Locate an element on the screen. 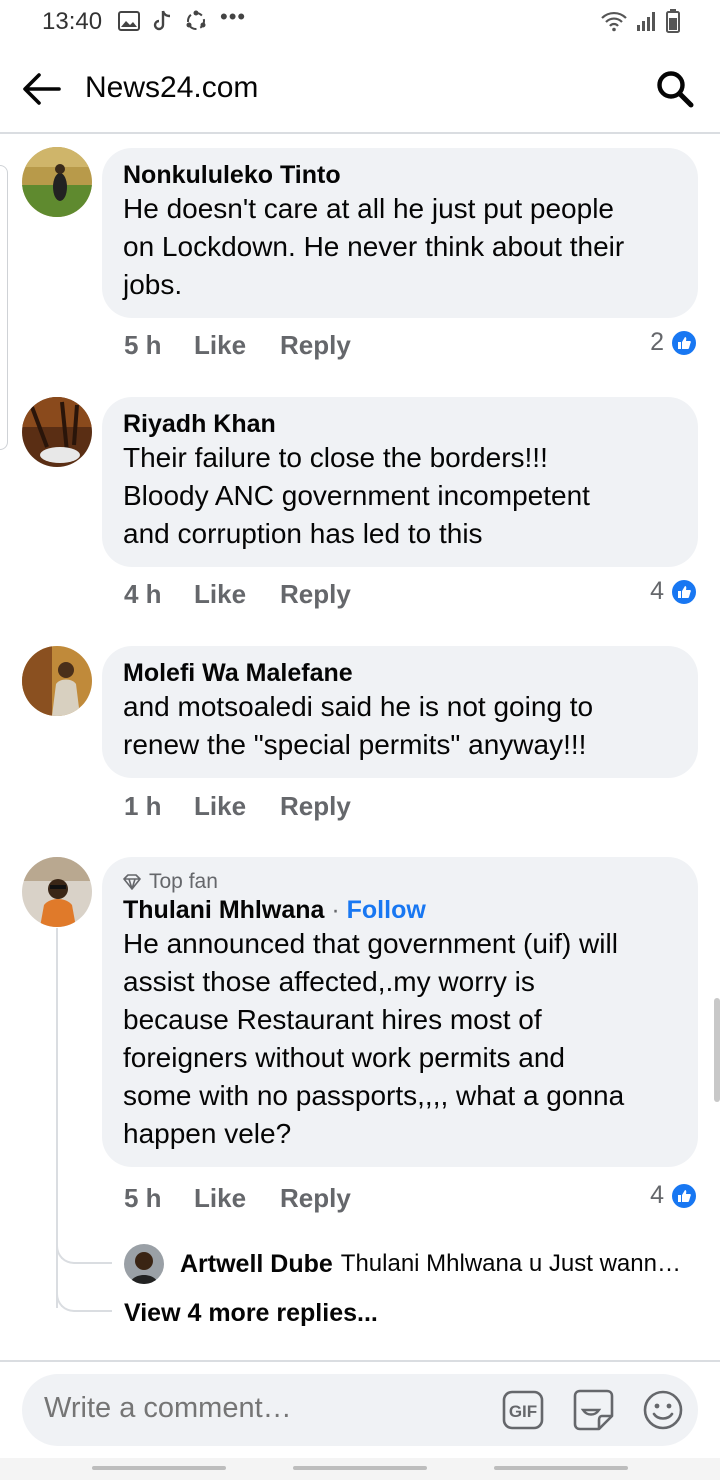 This screenshot has height=1480, width=720. emoji-button is located at coordinates (663, 1410).